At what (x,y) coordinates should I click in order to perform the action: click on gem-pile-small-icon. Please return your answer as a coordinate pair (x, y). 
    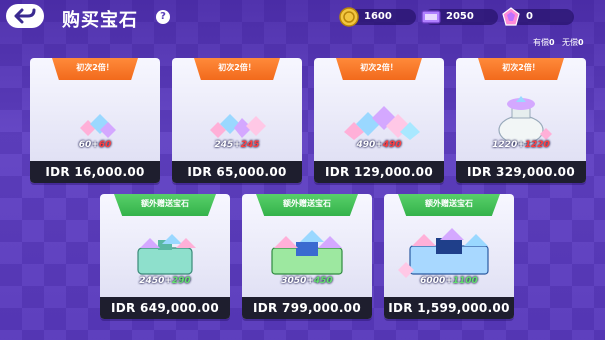
    Looking at the image, I should click on (98, 126).